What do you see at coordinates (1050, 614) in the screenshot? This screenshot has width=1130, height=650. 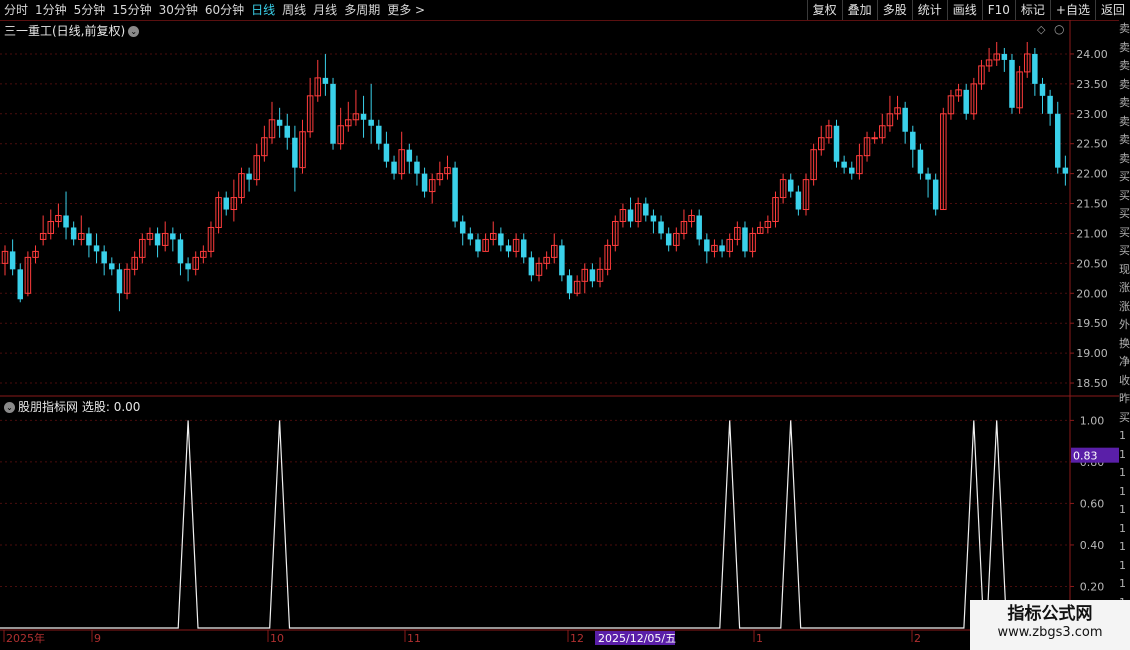 I see `watermark-title: 指标公式网` at bounding box center [1050, 614].